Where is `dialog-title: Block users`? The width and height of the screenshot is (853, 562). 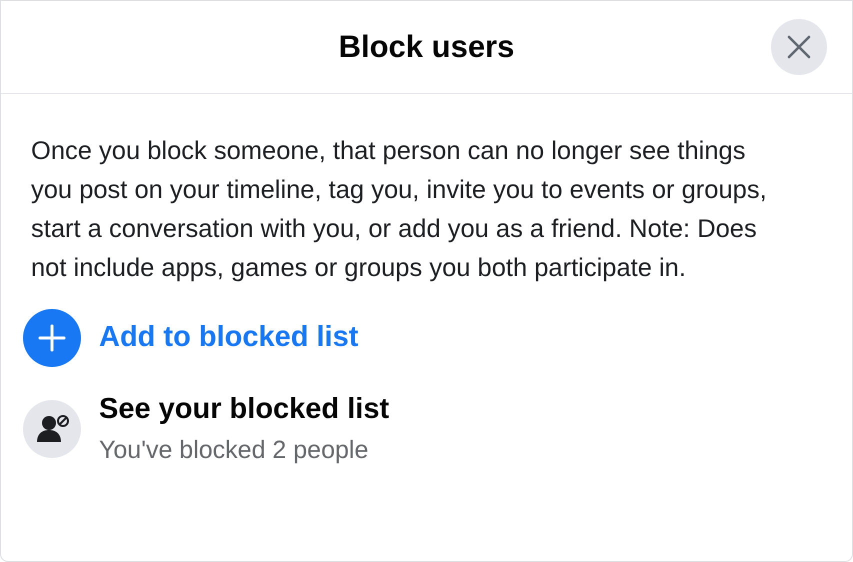 dialog-title: Block users is located at coordinates (426, 47).